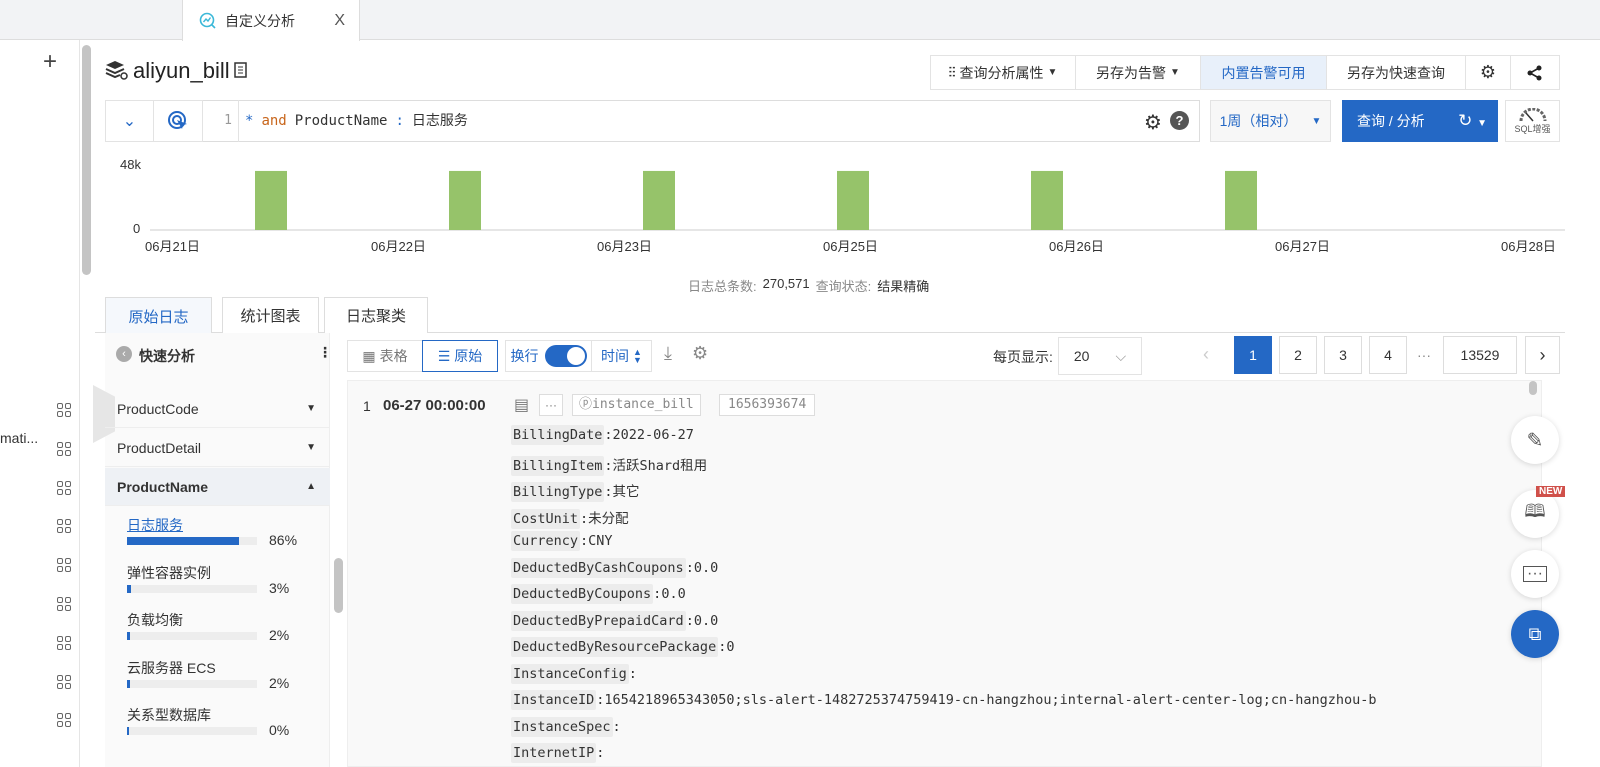 The height and width of the screenshot is (767, 1600). I want to click on refresh-icon: ↻ ▼, so click(1472, 121).